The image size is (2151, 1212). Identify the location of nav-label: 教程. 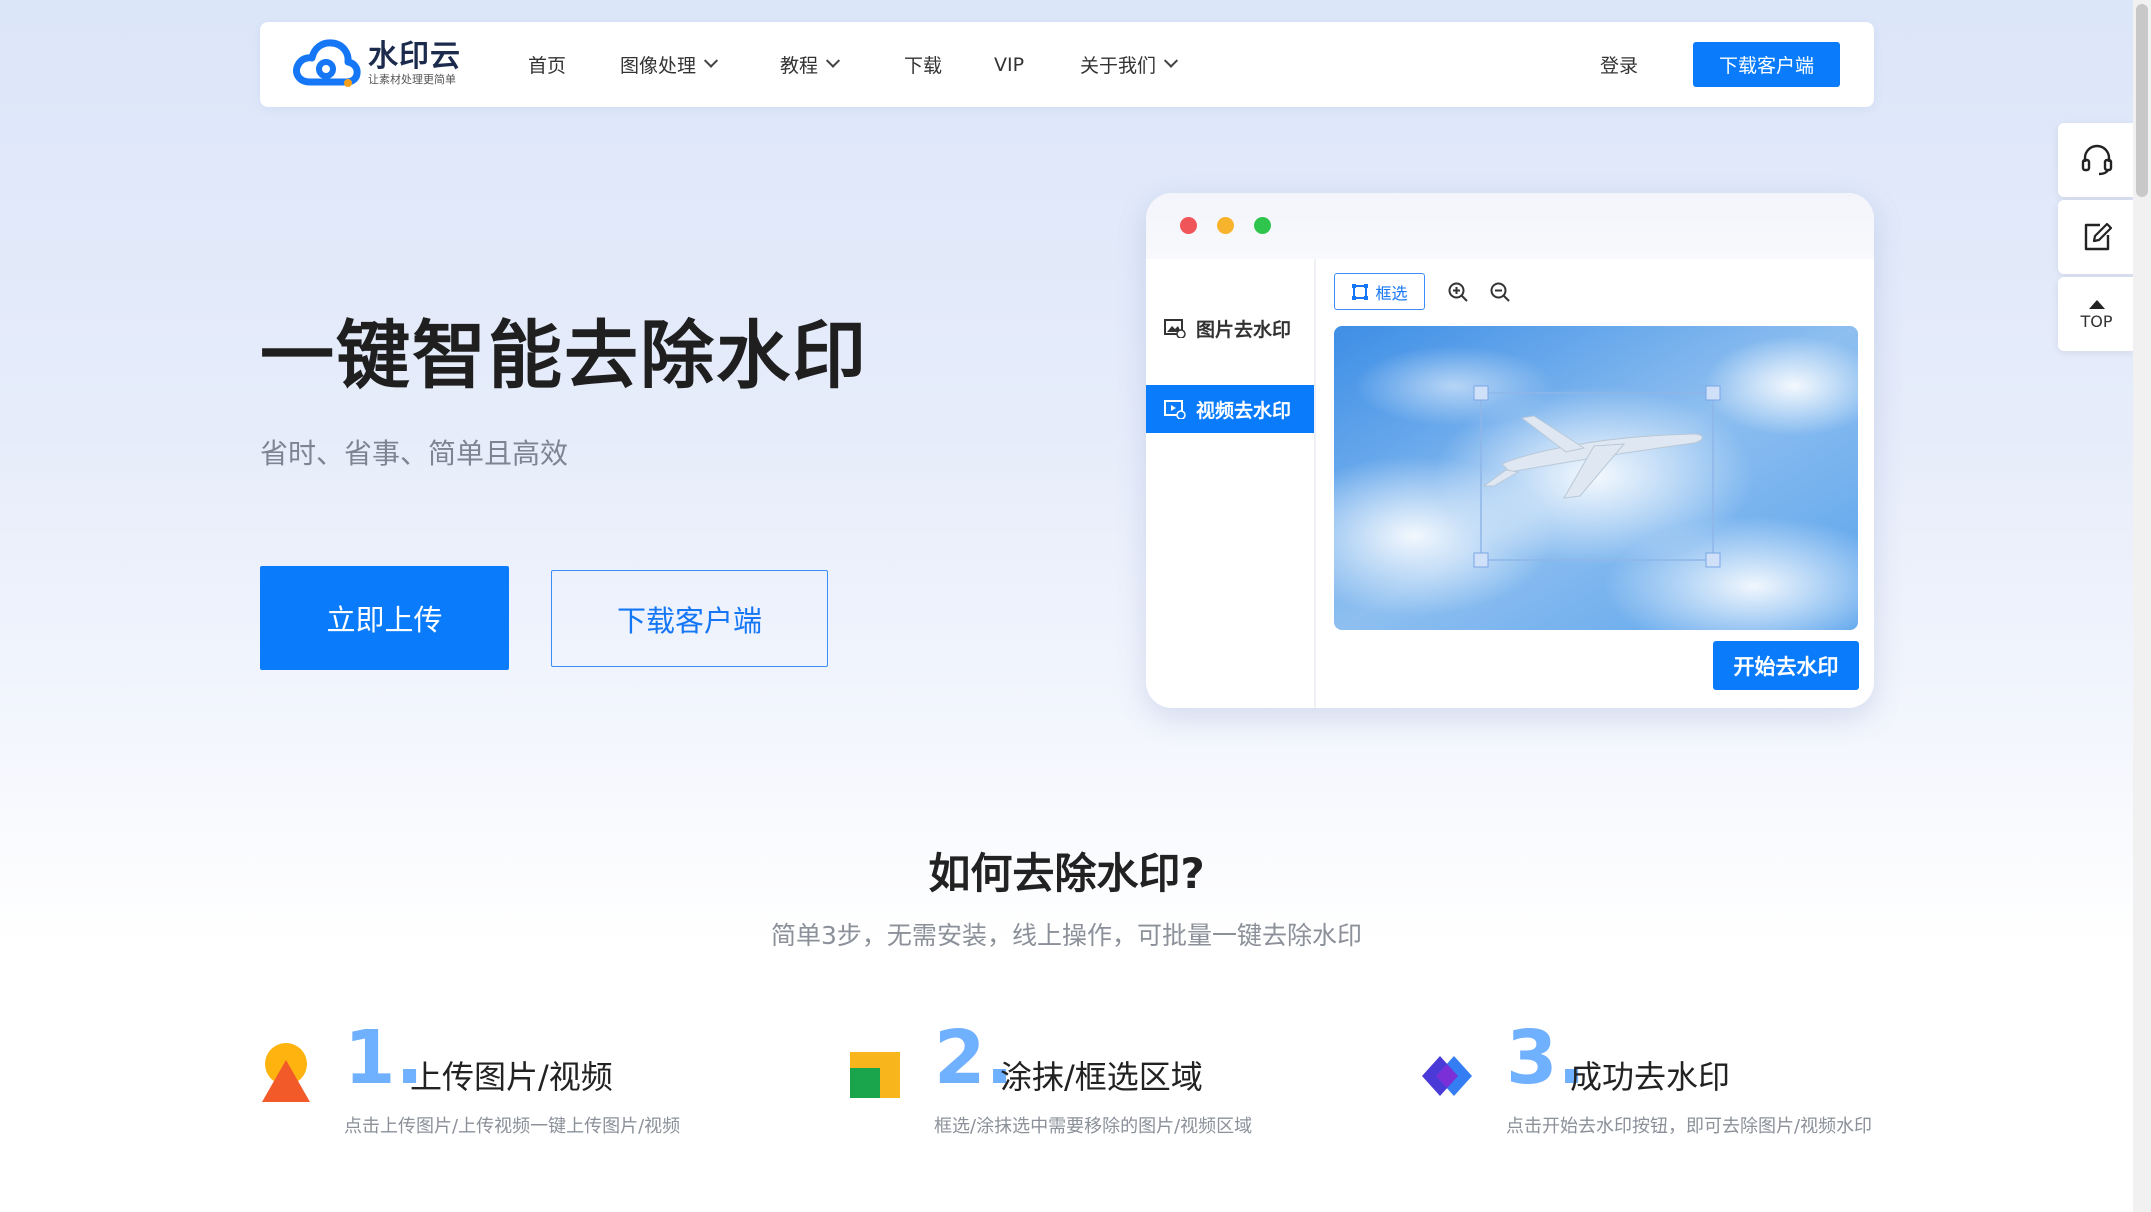
(799, 66).